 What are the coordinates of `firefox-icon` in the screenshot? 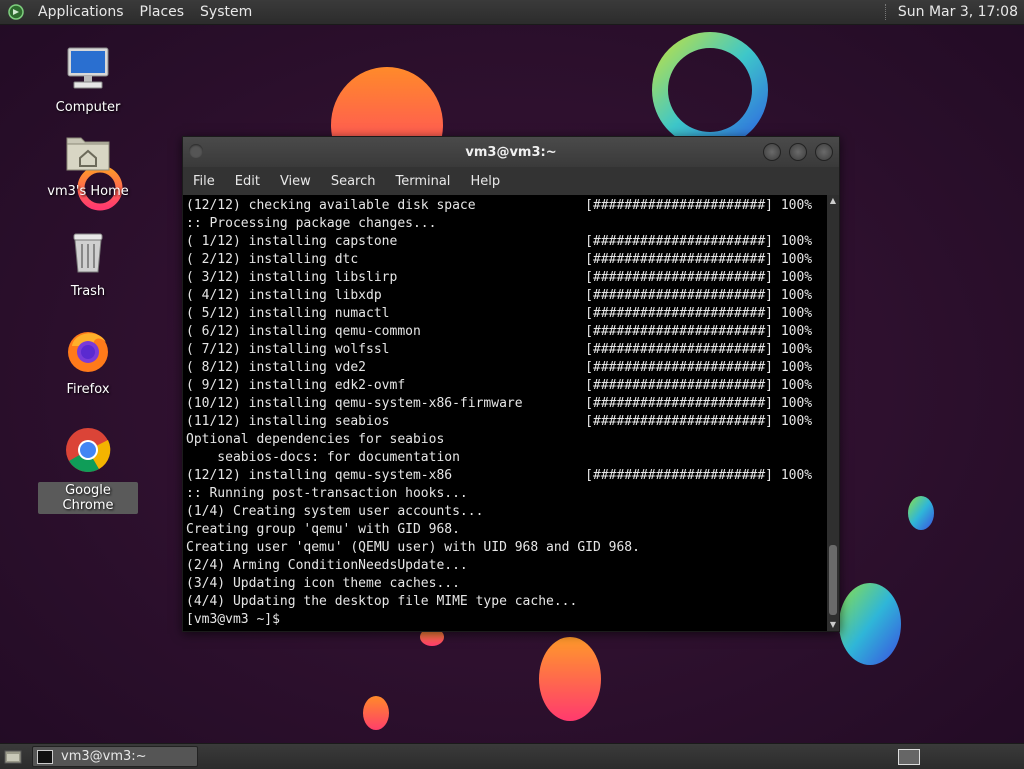 It's located at (88, 352).